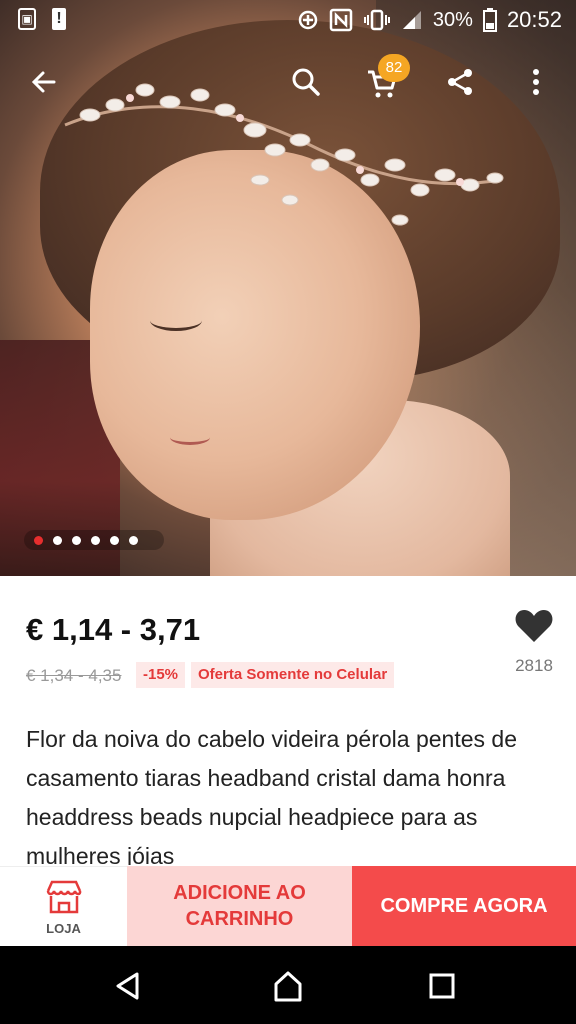 The width and height of the screenshot is (576, 1024). Describe the element at coordinates (536, 82) in the screenshot. I see `more-vert-icon` at that location.